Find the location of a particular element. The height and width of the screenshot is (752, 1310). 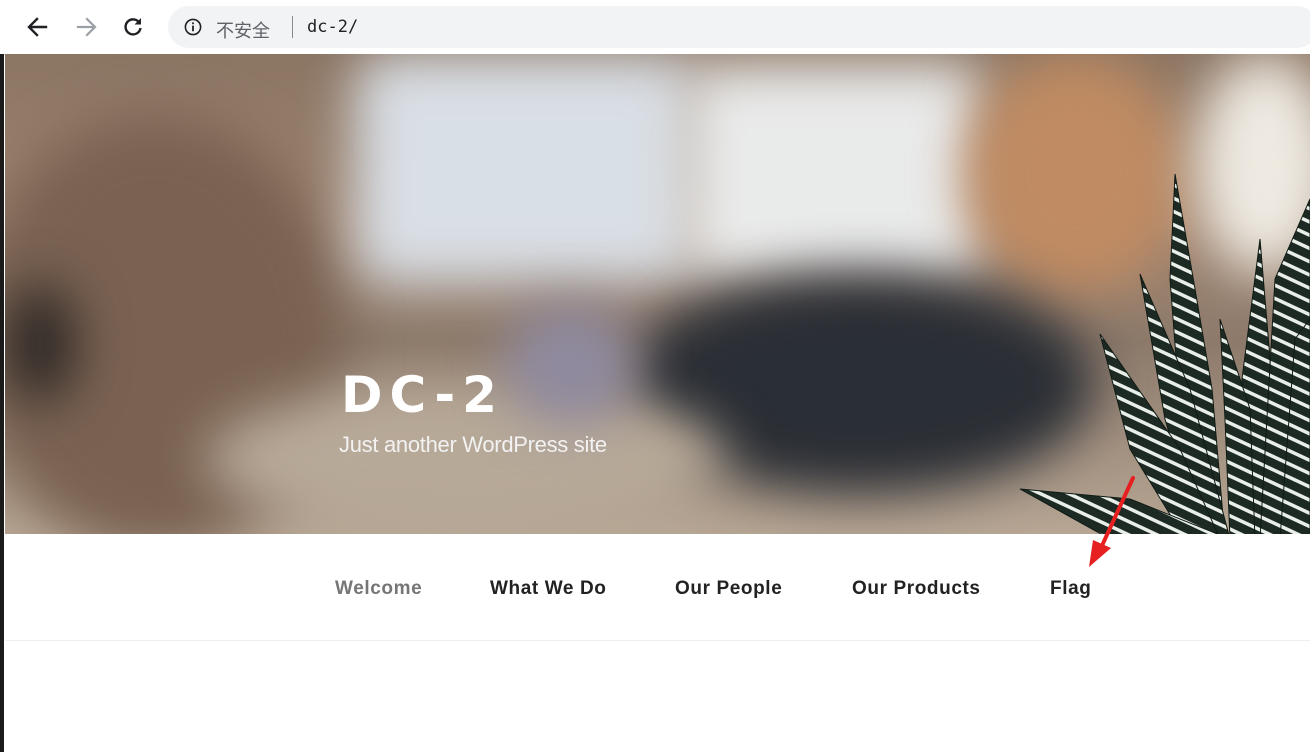

browser-toolbar: 不安全 dc-2/ is located at coordinates (655, 27).